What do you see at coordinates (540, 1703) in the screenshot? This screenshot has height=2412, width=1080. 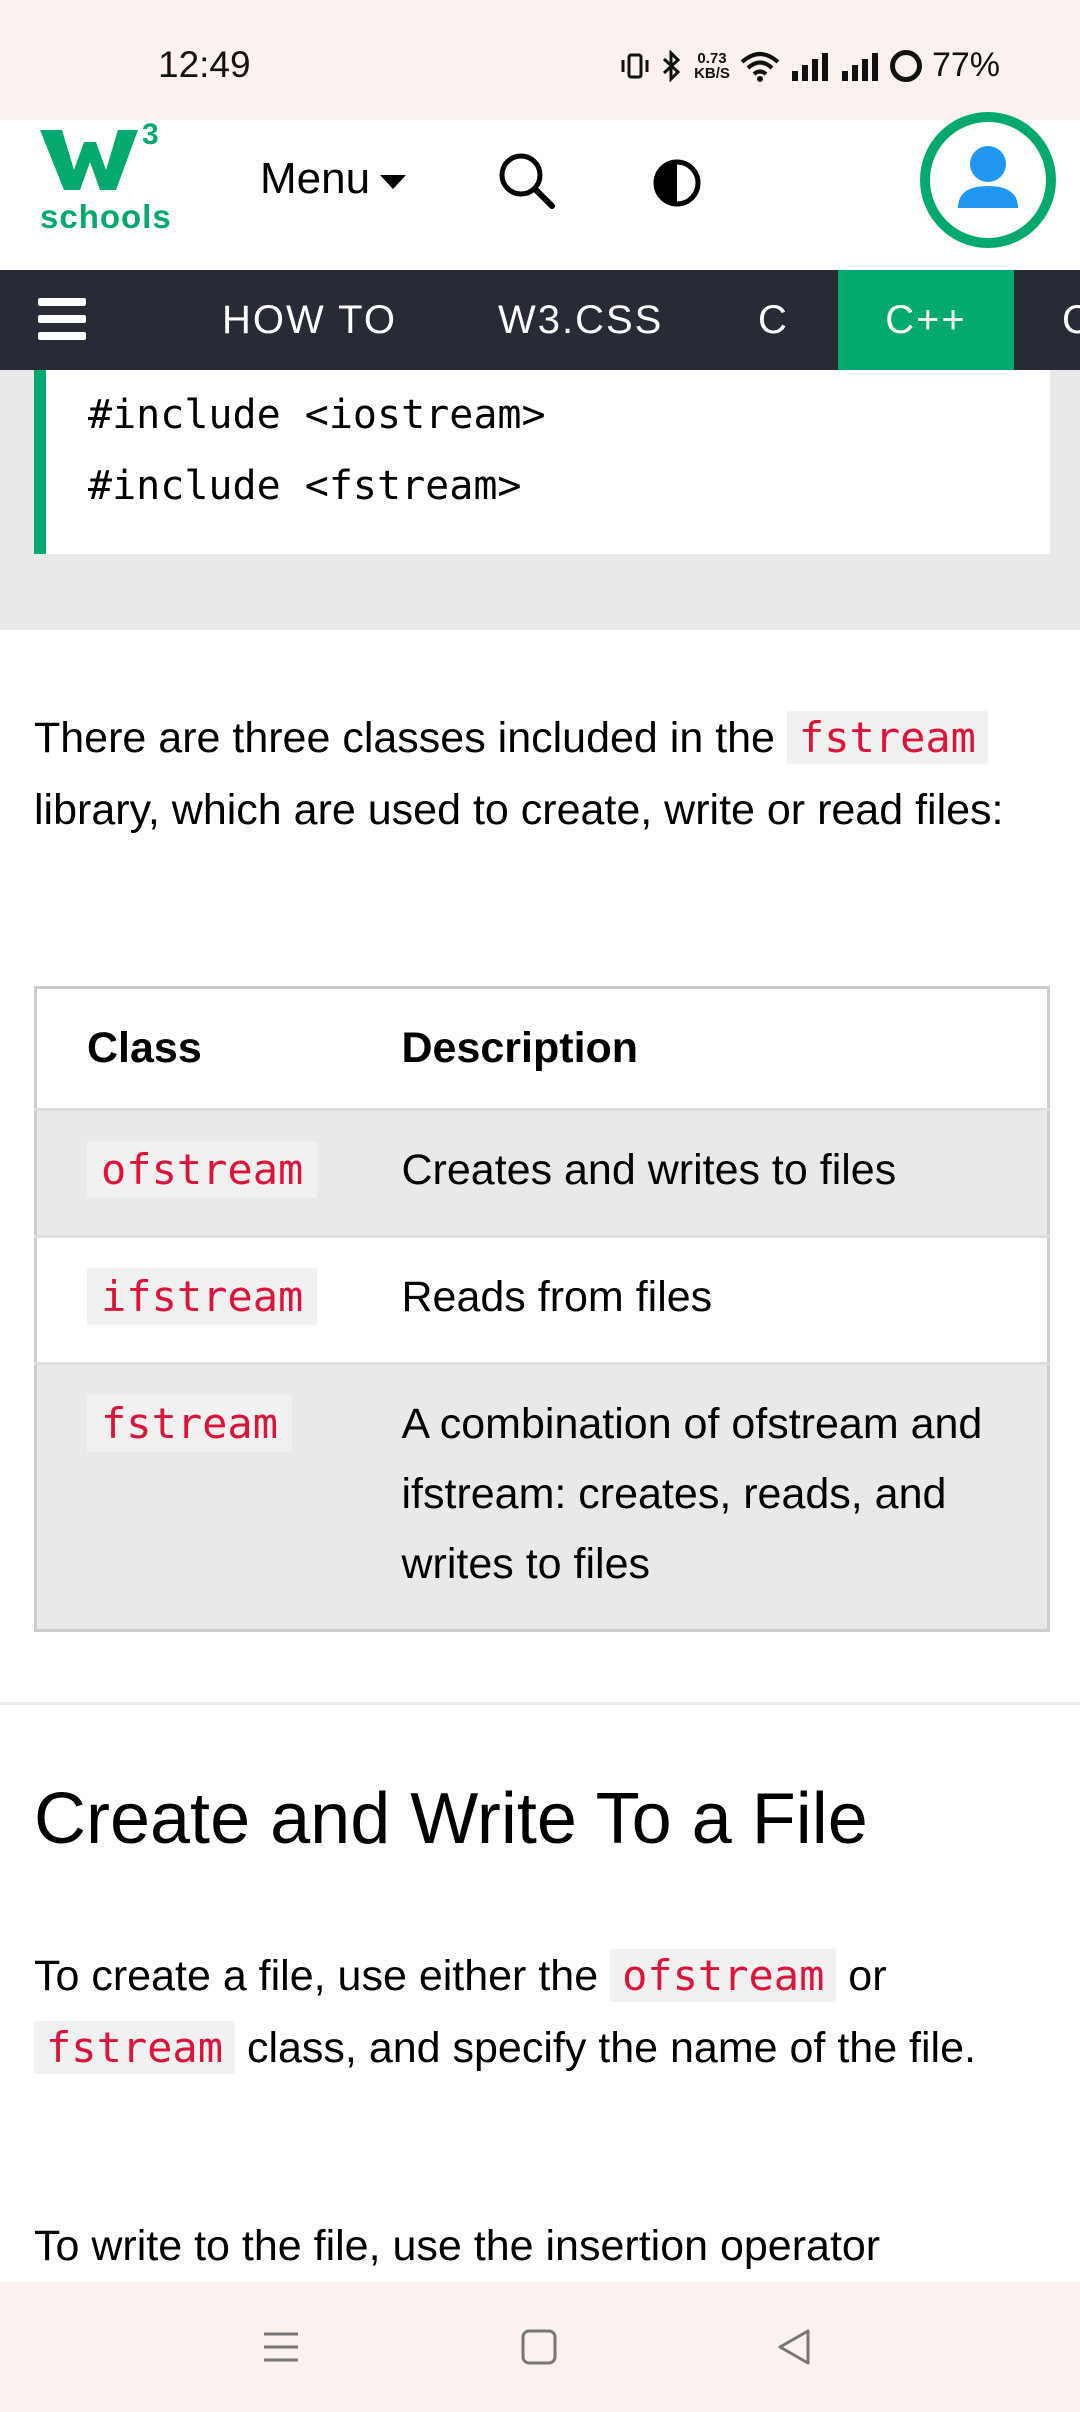 I see `section-divider` at bounding box center [540, 1703].